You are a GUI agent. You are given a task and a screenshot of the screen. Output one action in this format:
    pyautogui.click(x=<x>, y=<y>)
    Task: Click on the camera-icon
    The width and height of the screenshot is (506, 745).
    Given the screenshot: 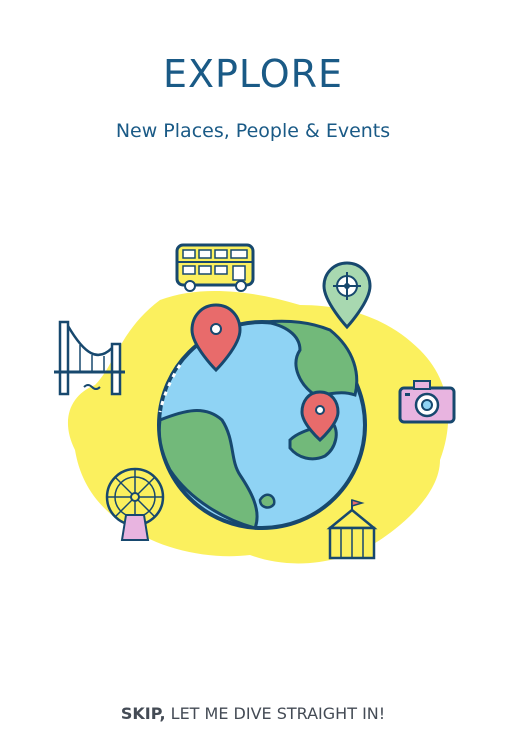 What is the action you would take?
    pyautogui.click(x=427, y=402)
    